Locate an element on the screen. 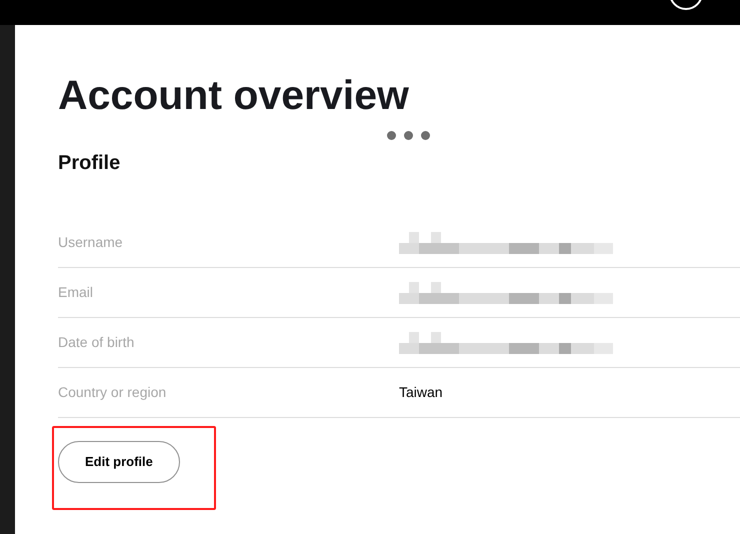 This screenshot has width=740, height=534. page-title: Account overview is located at coordinates (233, 95).